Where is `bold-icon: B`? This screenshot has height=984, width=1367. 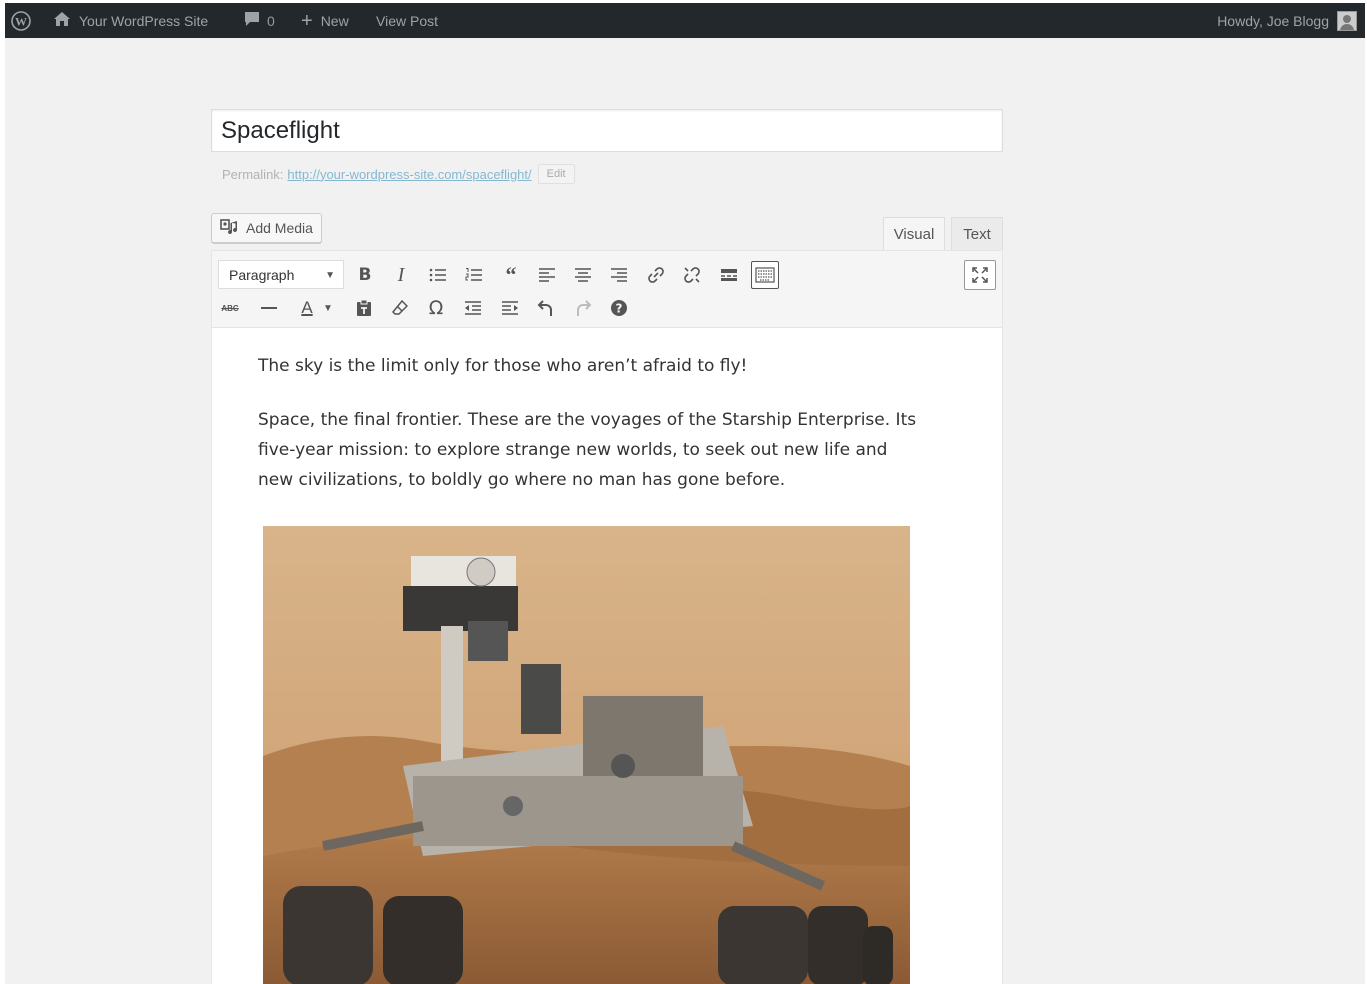 bold-icon: B is located at coordinates (365, 275).